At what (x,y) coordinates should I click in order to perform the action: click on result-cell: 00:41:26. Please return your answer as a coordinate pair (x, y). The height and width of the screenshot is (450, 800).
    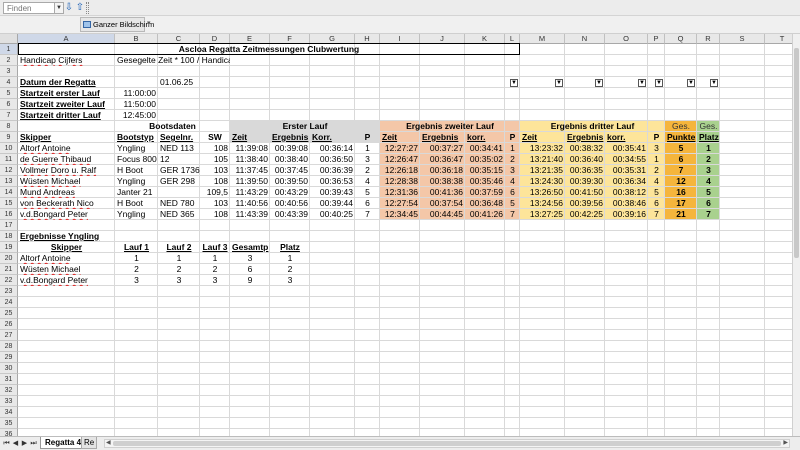
    Looking at the image, I should click on (485, 214).